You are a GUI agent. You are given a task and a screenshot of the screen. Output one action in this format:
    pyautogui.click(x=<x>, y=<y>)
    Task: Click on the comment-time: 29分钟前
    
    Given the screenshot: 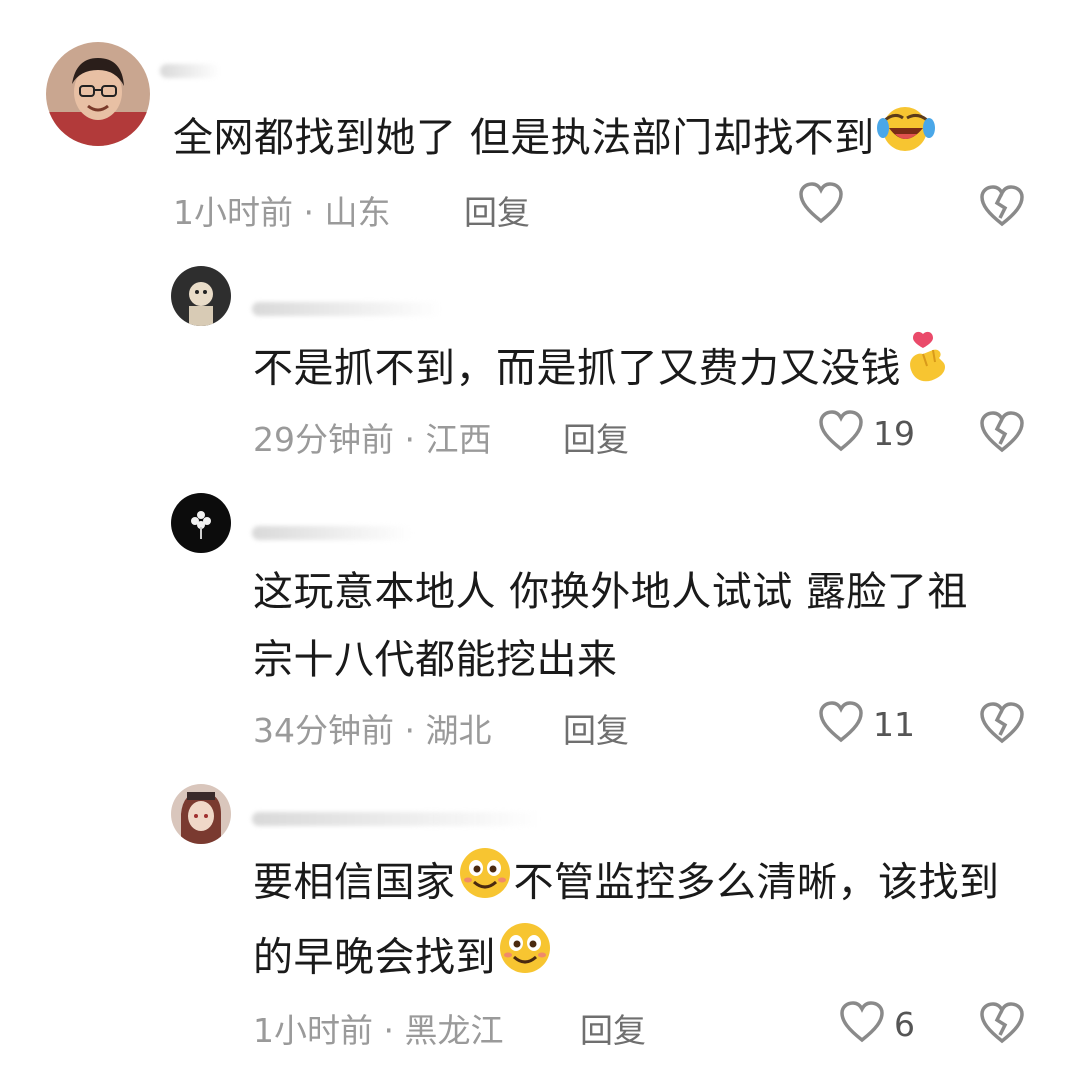 What is the action you would take?
    pyautogui.click(x=323, y=439)
    